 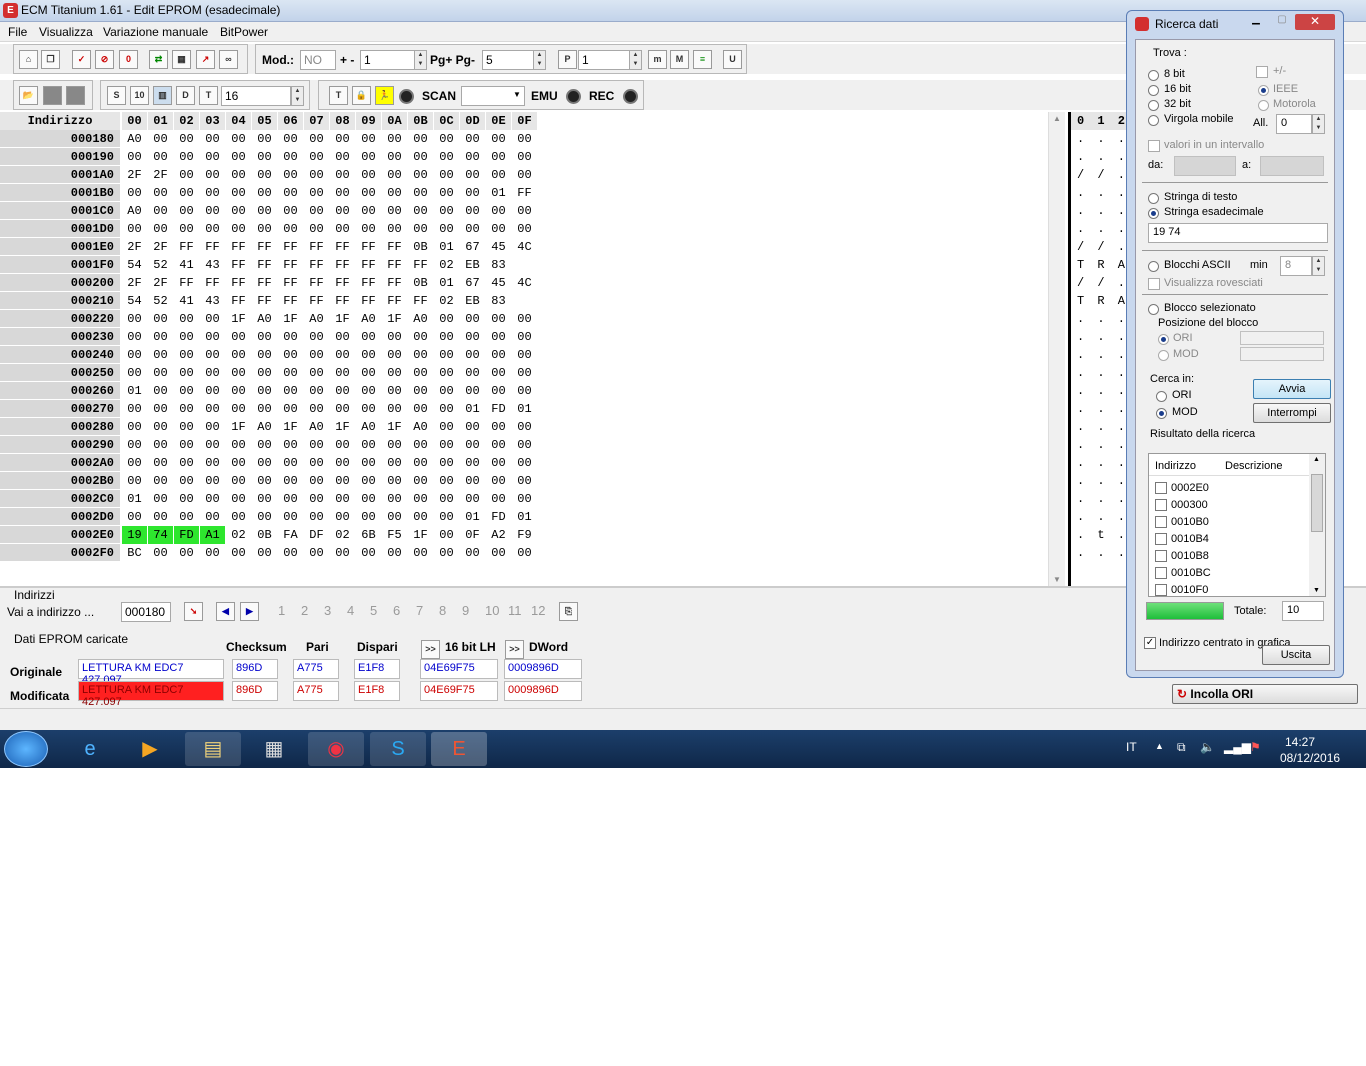 What do you see at coordinates (186, 535) in the screenshot?
I see `hex-byte: FD` at bounding box center [186, 535].